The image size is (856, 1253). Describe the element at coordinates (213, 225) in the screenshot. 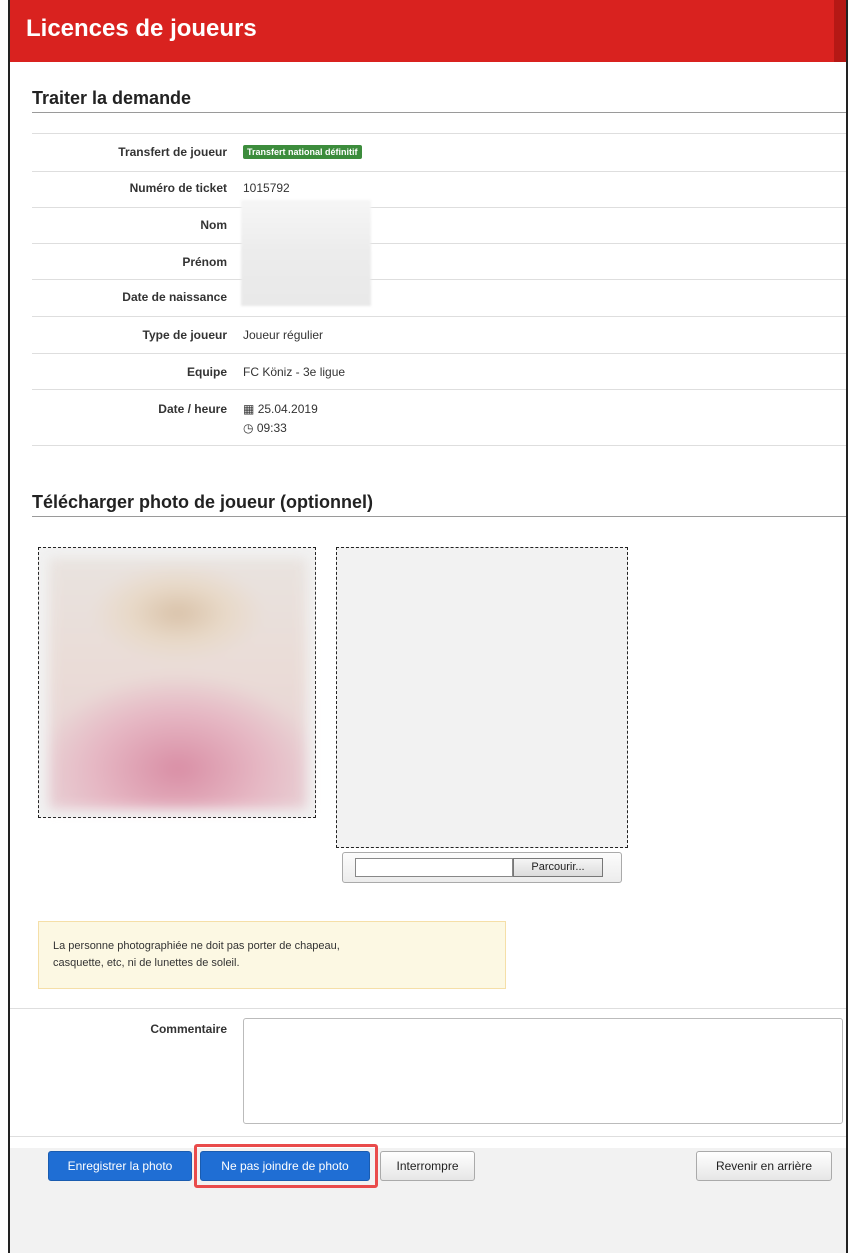

I see `label-nom: Nom` at that location.